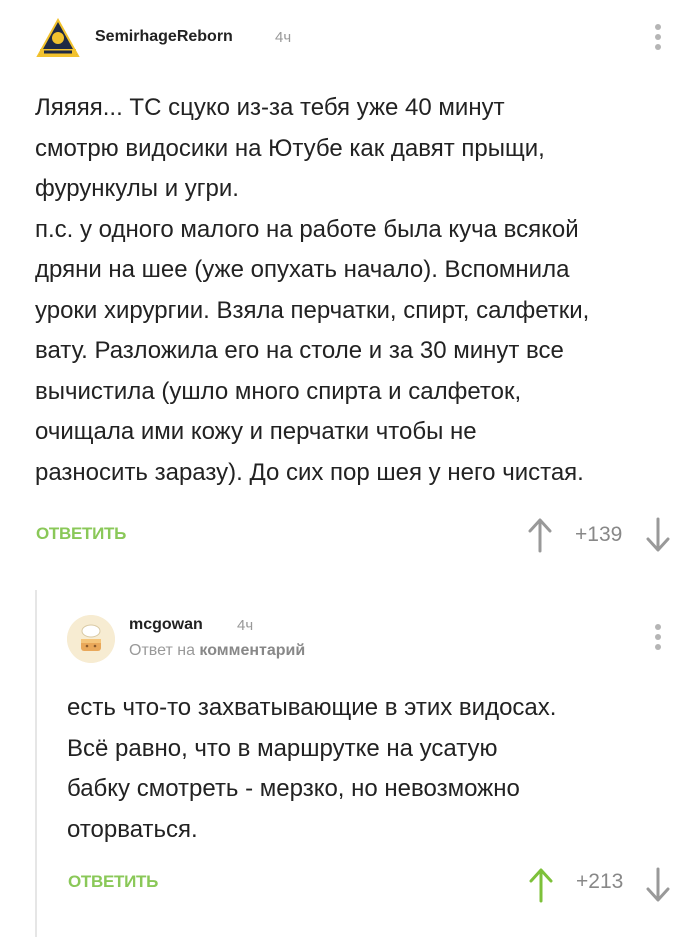 The image size is (700, 937). What do you see at coordinates (137, 188) in the screenshot?
I see `comment-line: фурункулы и угри.` at bounding box center [137, 188].